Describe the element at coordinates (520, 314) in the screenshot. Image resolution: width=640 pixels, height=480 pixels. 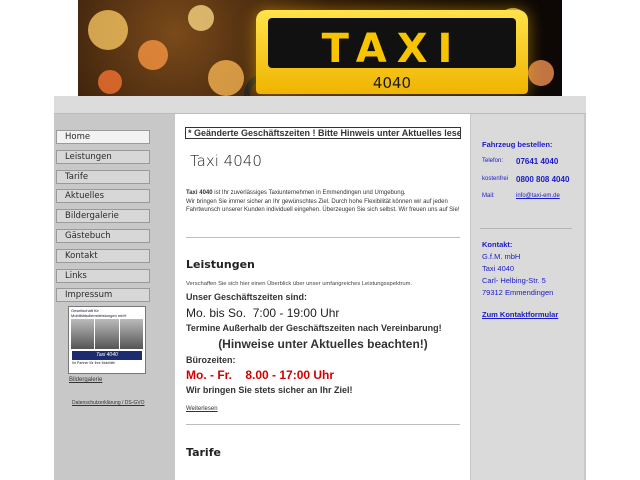
I see `contact-form-link: Zum Kontaktformular` at that location.